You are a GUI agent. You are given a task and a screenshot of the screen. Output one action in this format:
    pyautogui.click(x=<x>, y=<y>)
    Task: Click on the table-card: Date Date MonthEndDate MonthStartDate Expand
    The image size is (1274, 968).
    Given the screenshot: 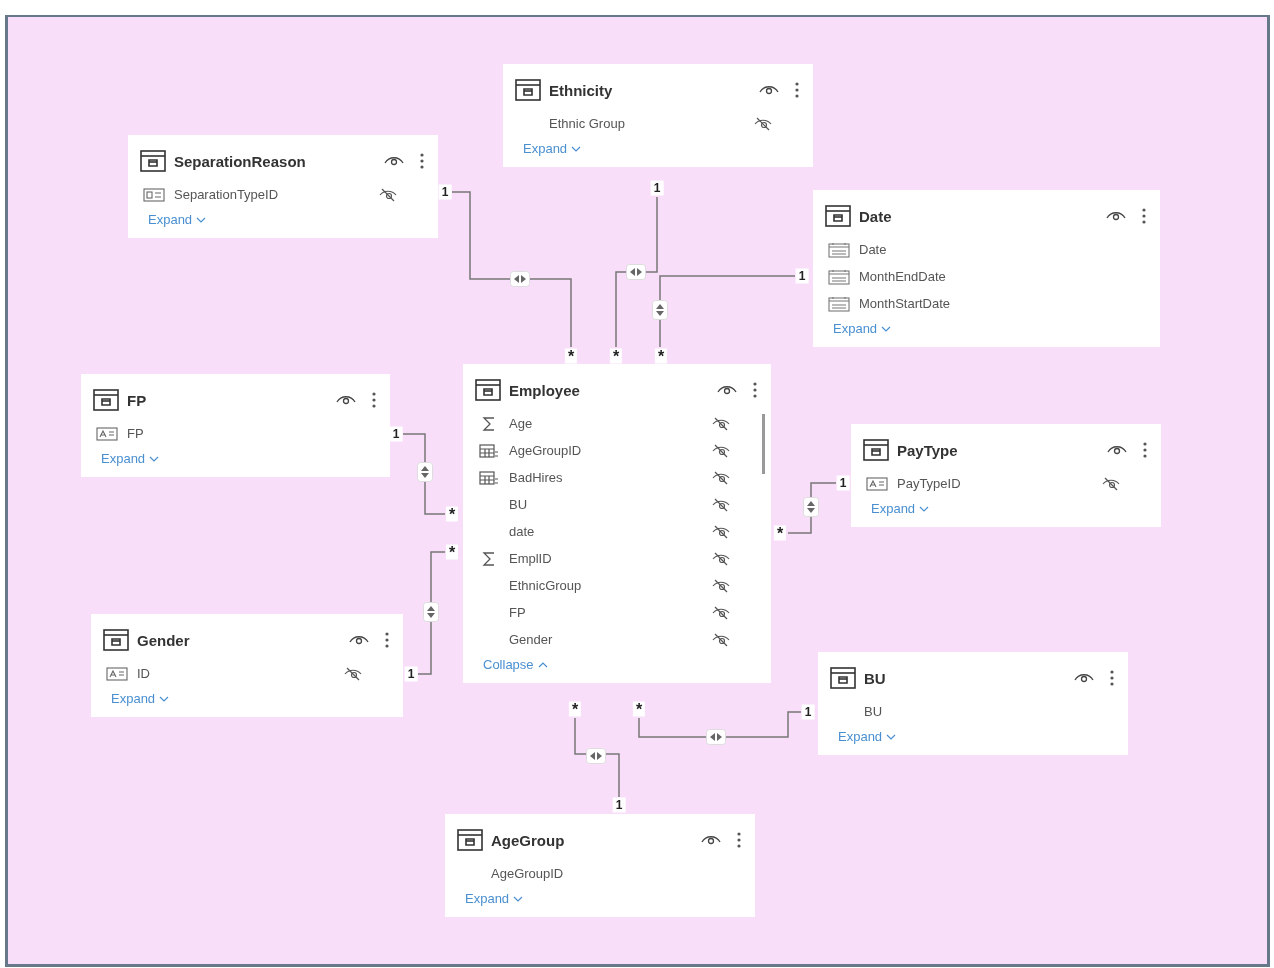 What is the action you would take?
    pyautogui.click(x=986, y=268)
    